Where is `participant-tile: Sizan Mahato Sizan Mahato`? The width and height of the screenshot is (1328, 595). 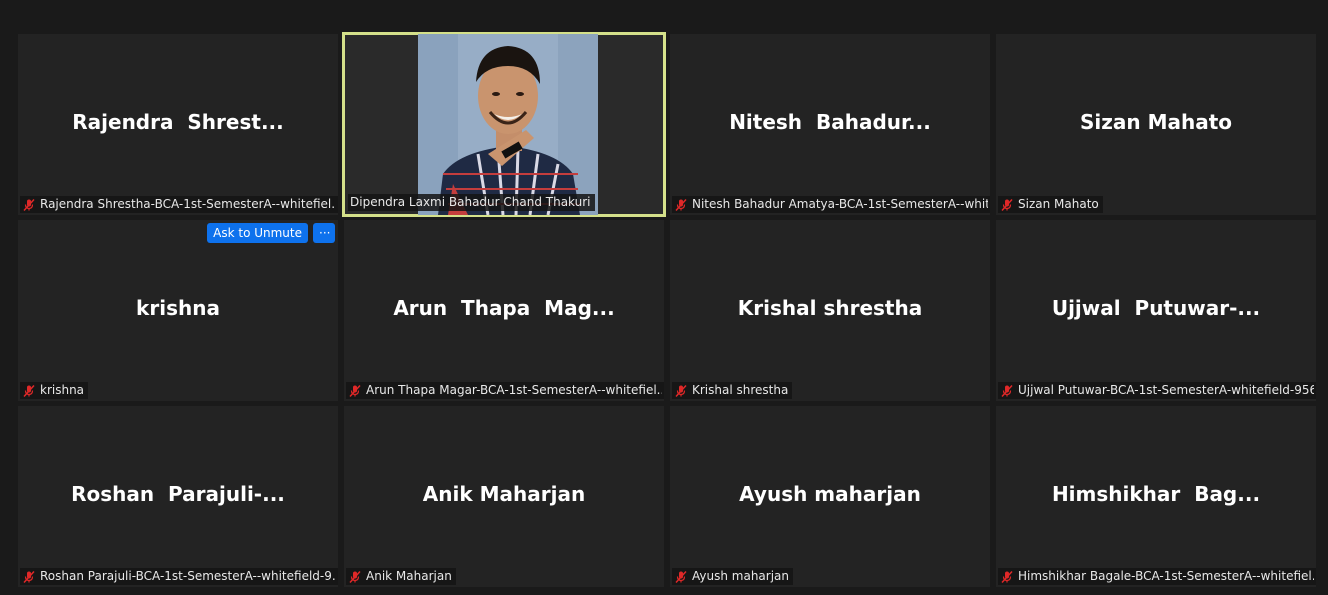 participant-tile: Sizan Mahato Sizan Mahato is located at coordinates (1156, 124).